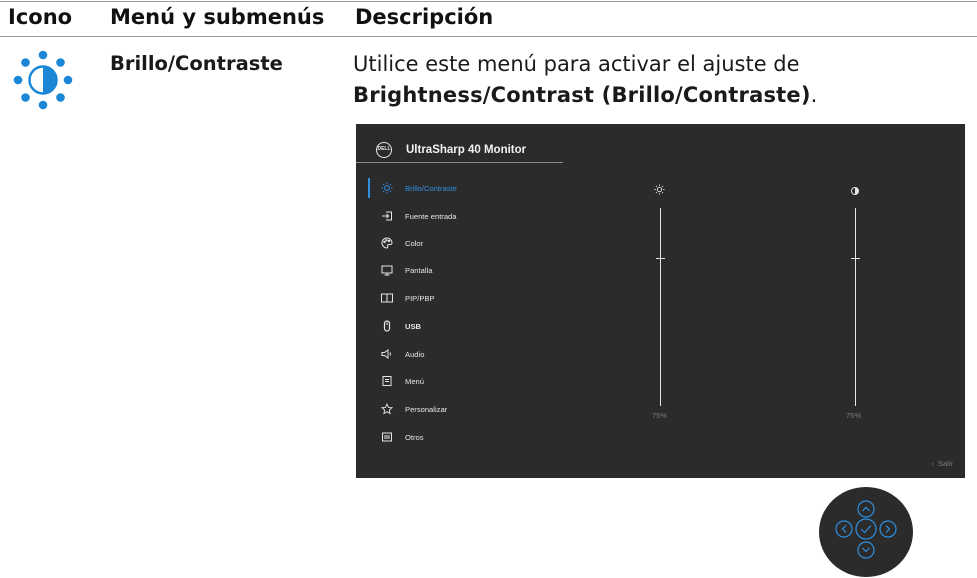 The width and height of the screenshot is (977, 578). Describe the element at coordinates (387, 381) in the screenshot. I see `menu-icon` at that location.